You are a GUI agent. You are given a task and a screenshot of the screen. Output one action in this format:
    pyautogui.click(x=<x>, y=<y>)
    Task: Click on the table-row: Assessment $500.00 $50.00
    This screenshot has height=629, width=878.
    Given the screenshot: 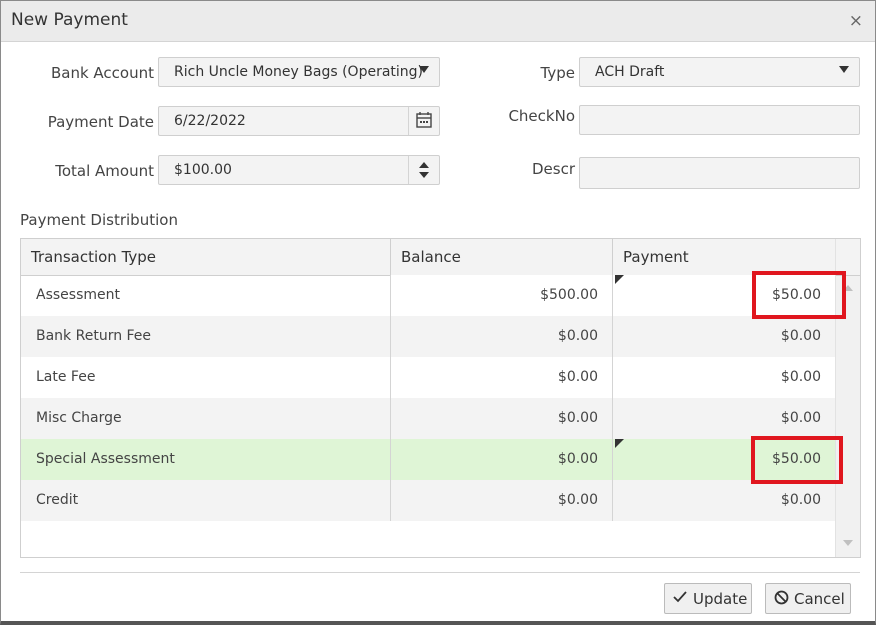 What is the action you would take?
    pyautogui.click(x=428, y=295)
    